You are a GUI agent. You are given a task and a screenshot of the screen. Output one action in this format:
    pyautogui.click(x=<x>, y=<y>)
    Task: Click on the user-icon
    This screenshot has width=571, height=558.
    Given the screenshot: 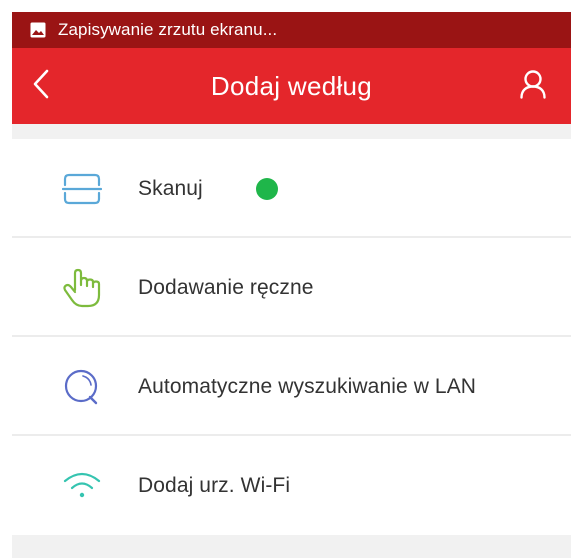 What is the action you would take?
    pyautogui.click(x=533, y=86)
    